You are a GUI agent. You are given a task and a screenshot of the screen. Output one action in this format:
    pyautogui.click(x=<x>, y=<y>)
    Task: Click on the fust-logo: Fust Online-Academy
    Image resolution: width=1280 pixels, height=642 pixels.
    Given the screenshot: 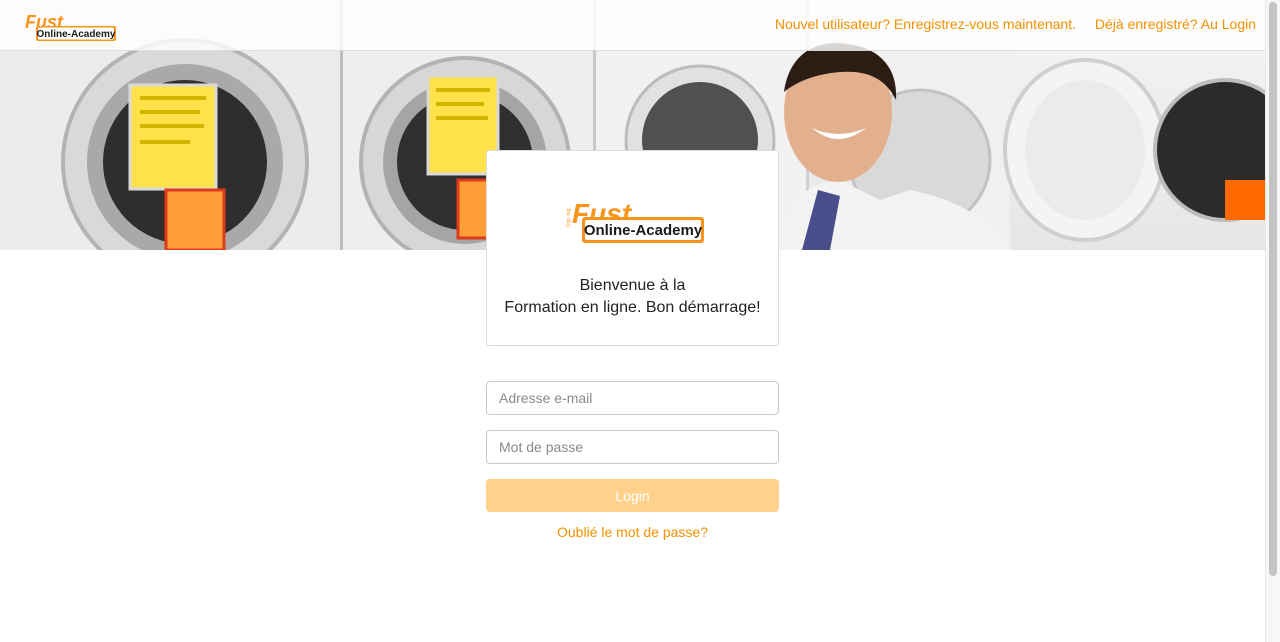 What is the action you would take?
    pyautogui.click(x=71, y=28)
    